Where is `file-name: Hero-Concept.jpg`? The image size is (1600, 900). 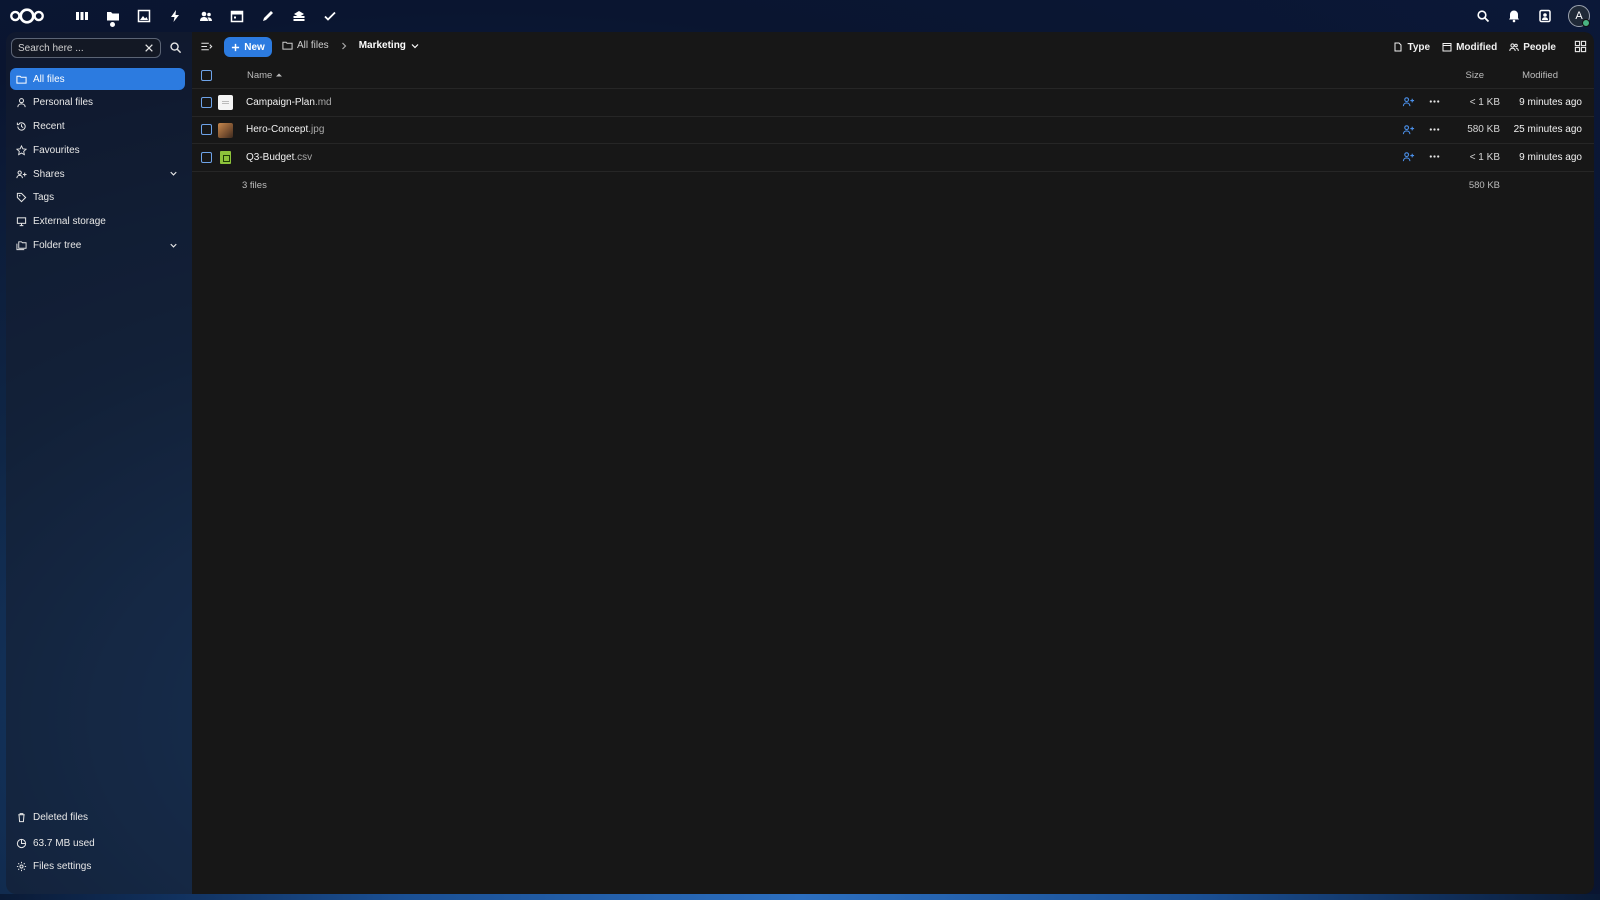 file-name: Hero-Concept.jpg is located at coordinates (285, 129).